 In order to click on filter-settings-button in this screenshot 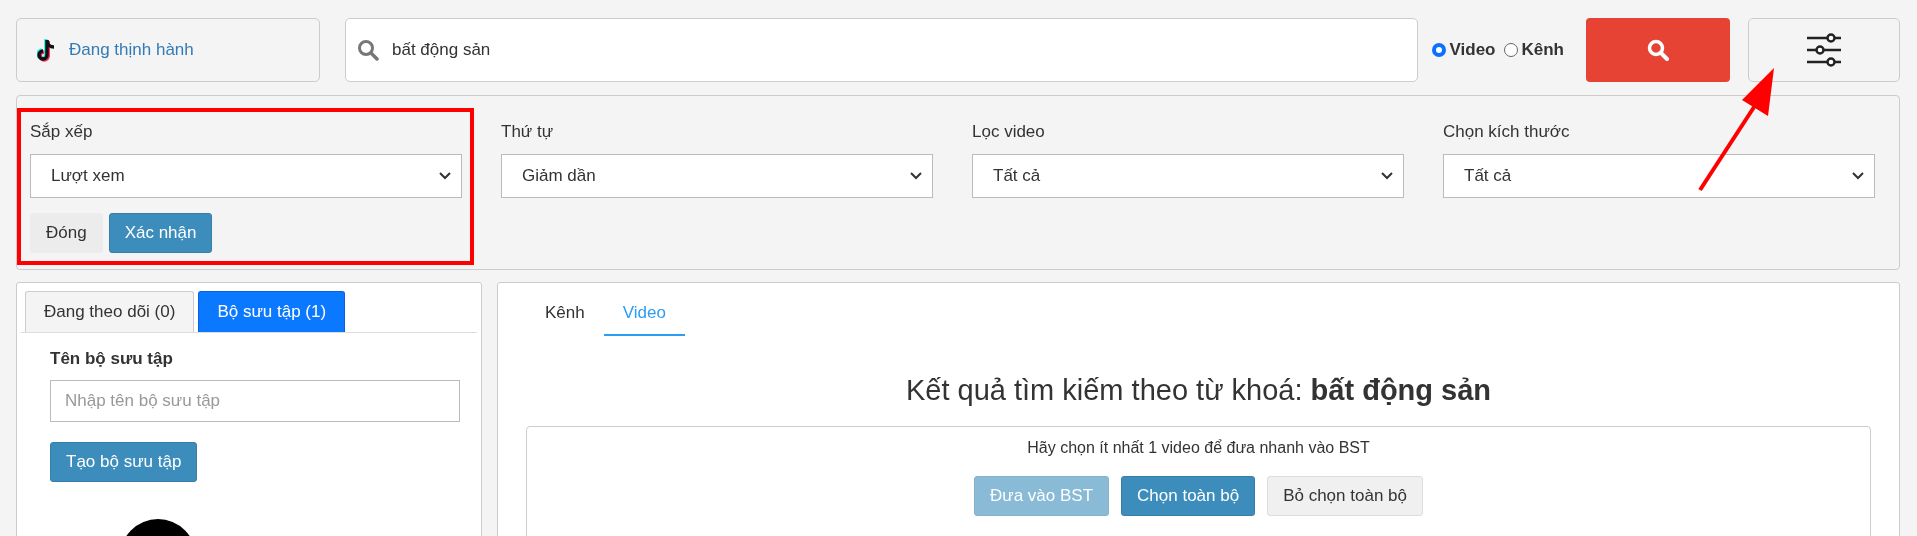, I will do `click(1824, 50)`.